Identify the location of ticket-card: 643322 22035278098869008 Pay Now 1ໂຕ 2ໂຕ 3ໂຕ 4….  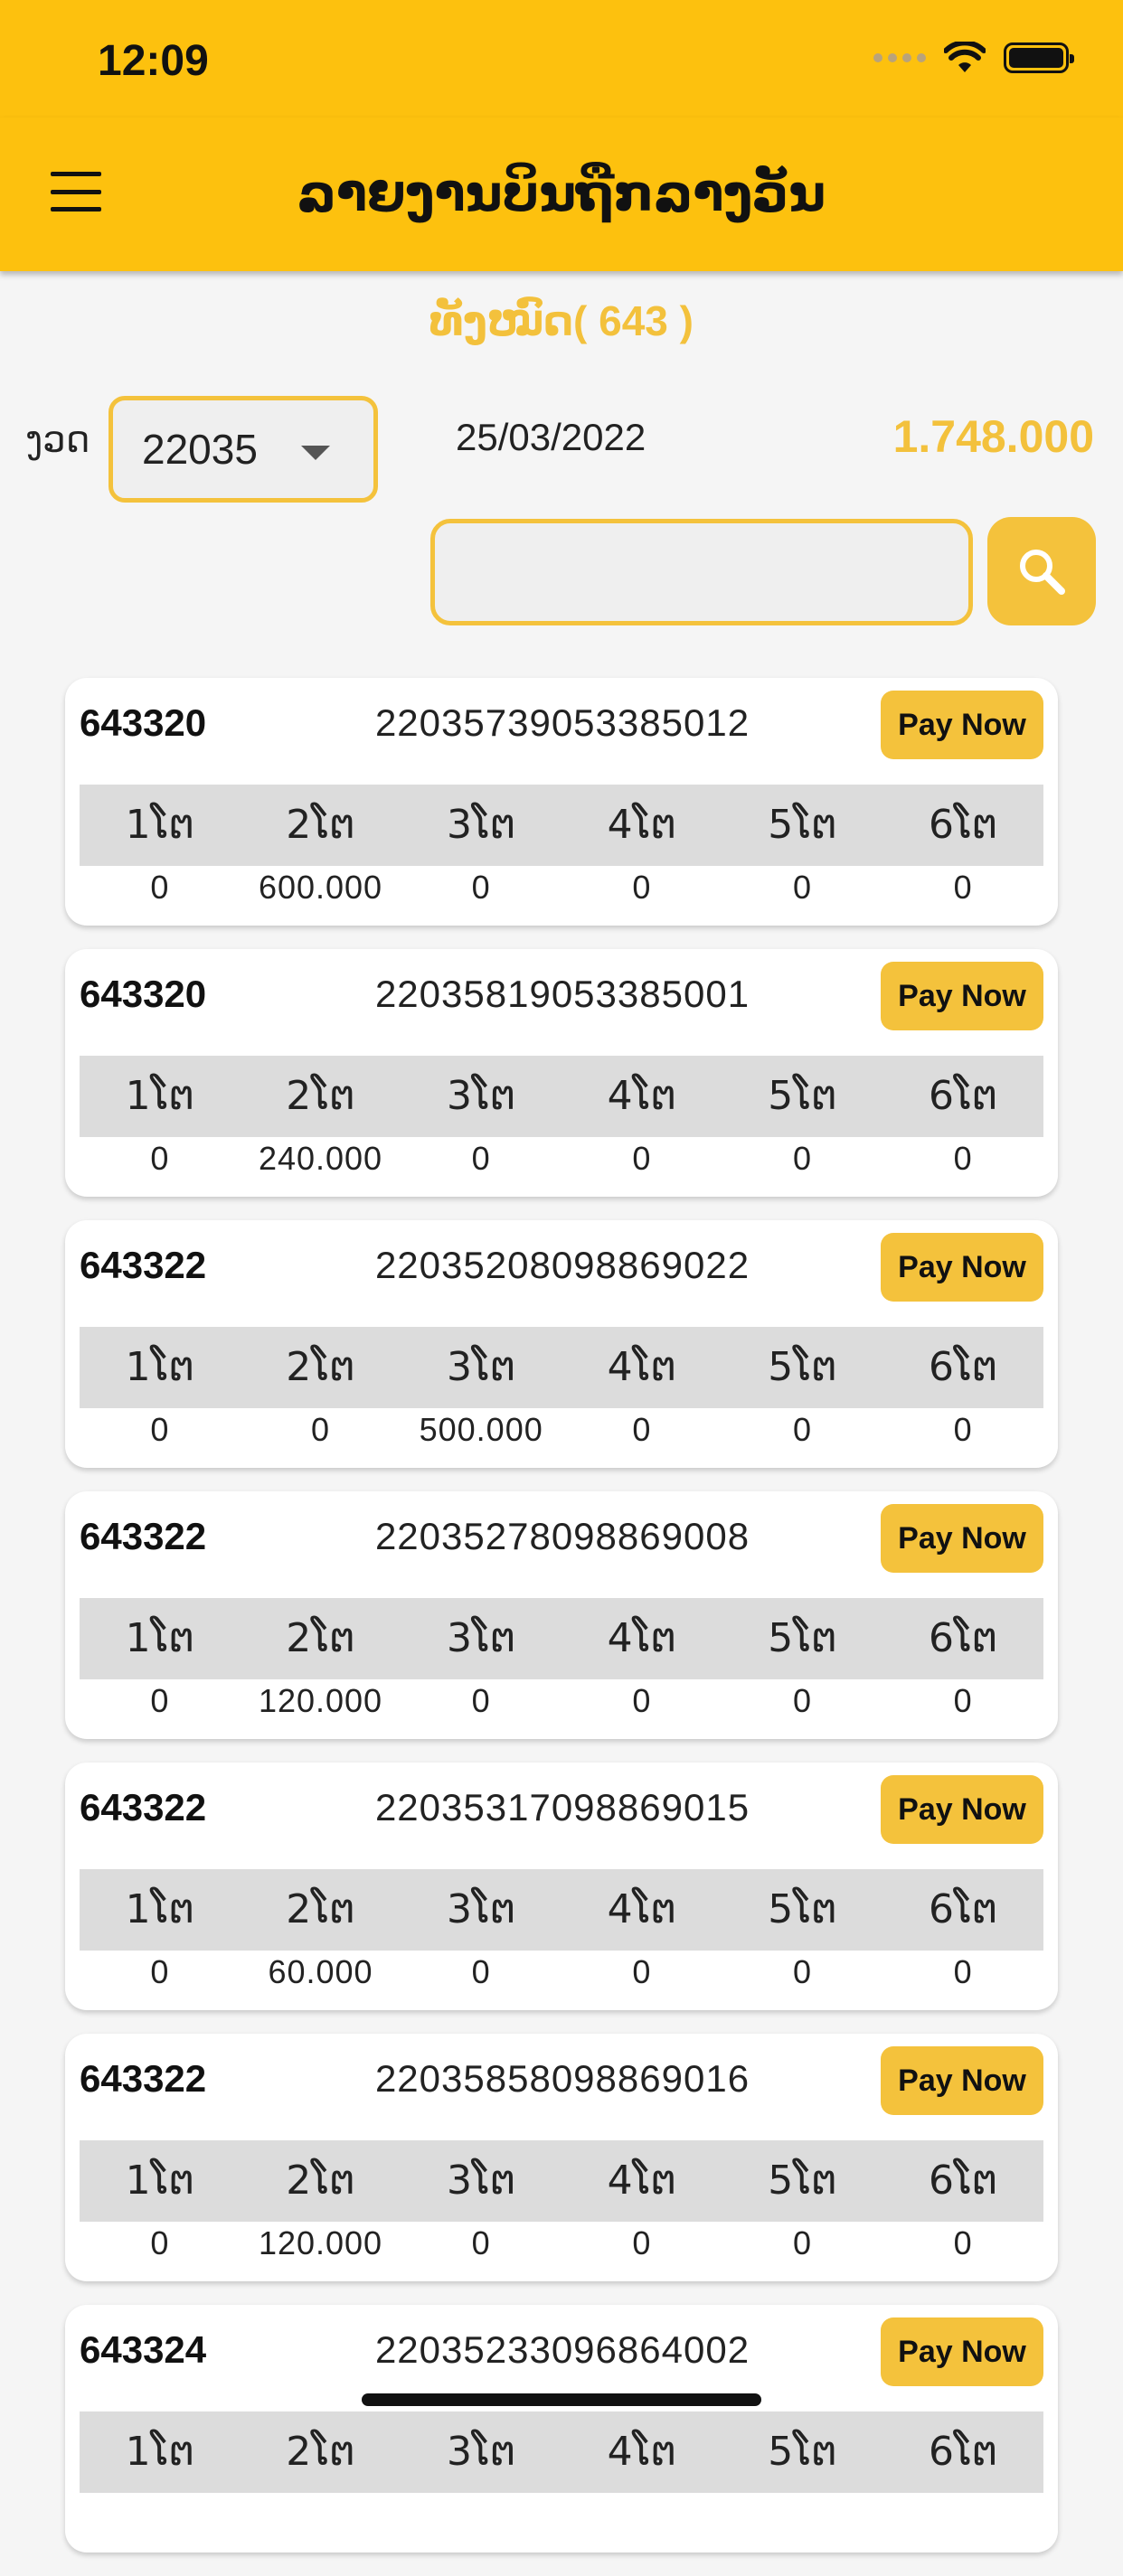
(561, 1615).